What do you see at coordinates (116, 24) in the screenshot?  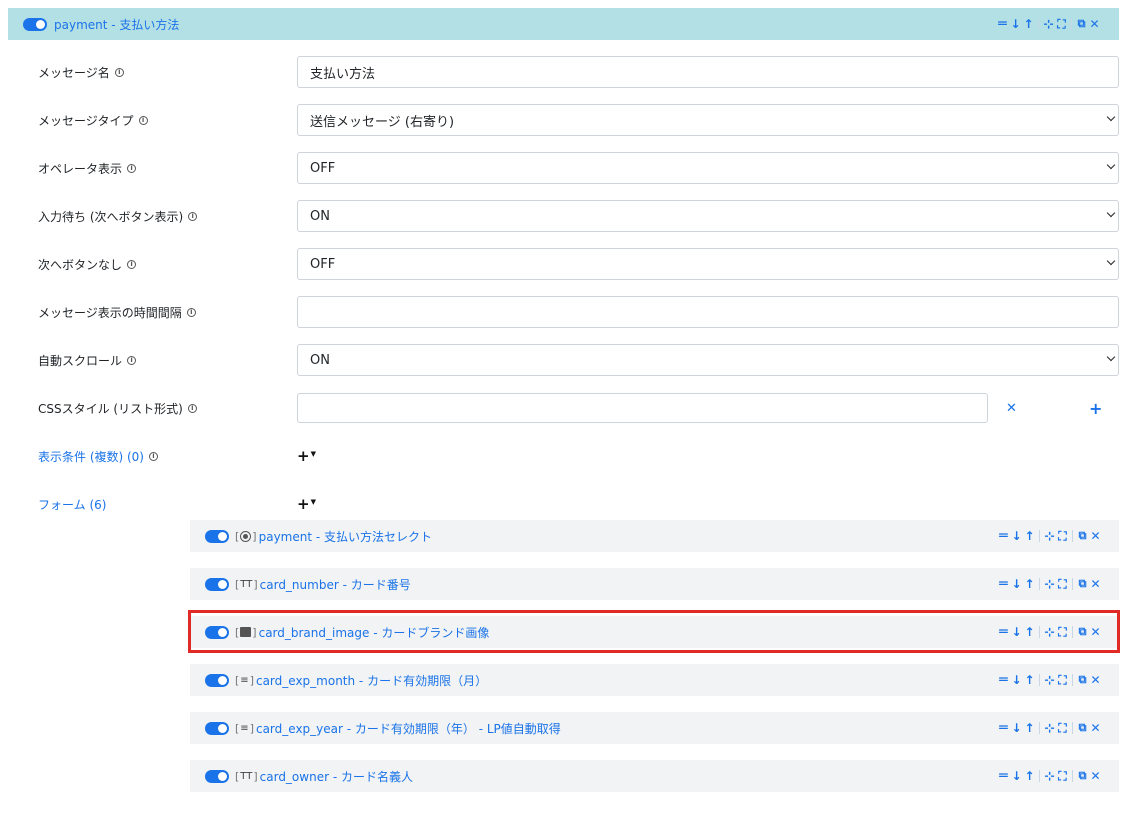 I see `message-title: payment - 支払い方法` at bounding box center [116, 24].